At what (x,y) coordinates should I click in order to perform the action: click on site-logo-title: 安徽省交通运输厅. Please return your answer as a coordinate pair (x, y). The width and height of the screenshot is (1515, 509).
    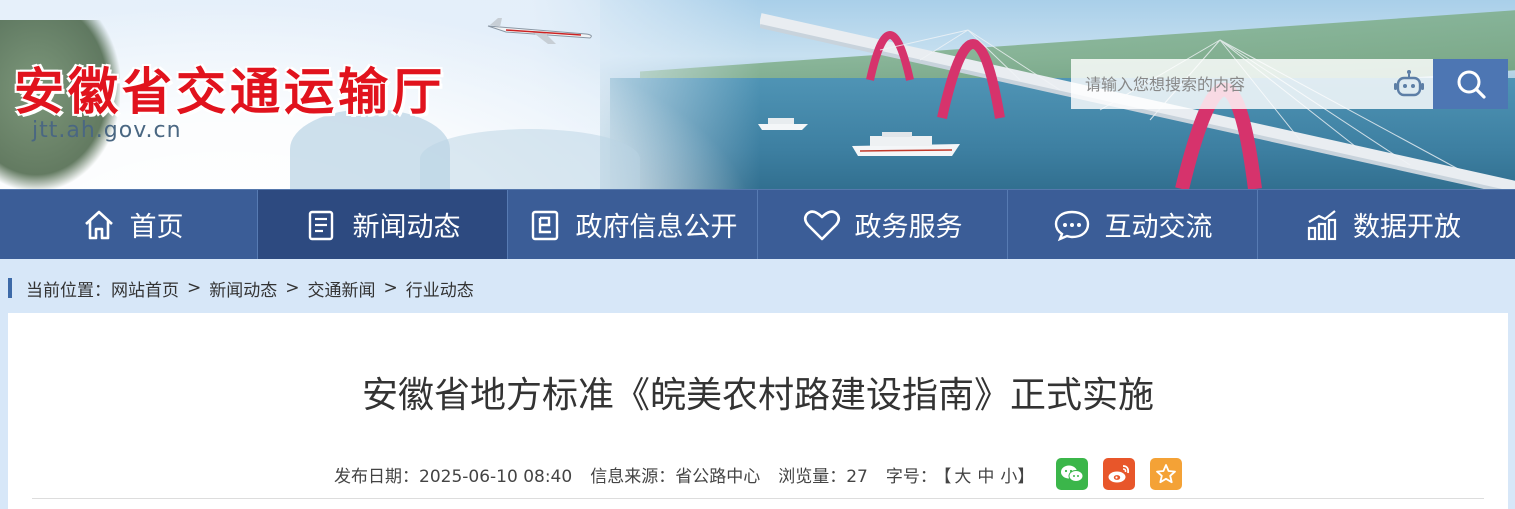
    Looking at the image, I should click on (230, 88).